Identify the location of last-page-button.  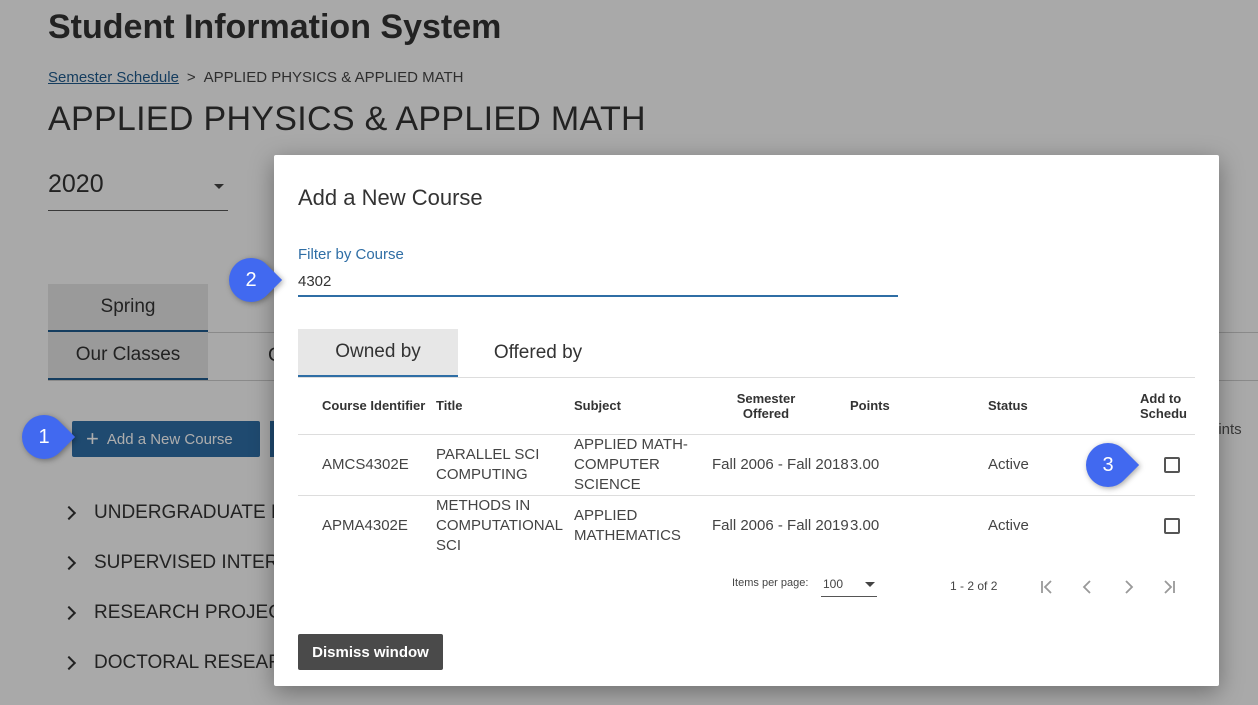
(1168, 587).